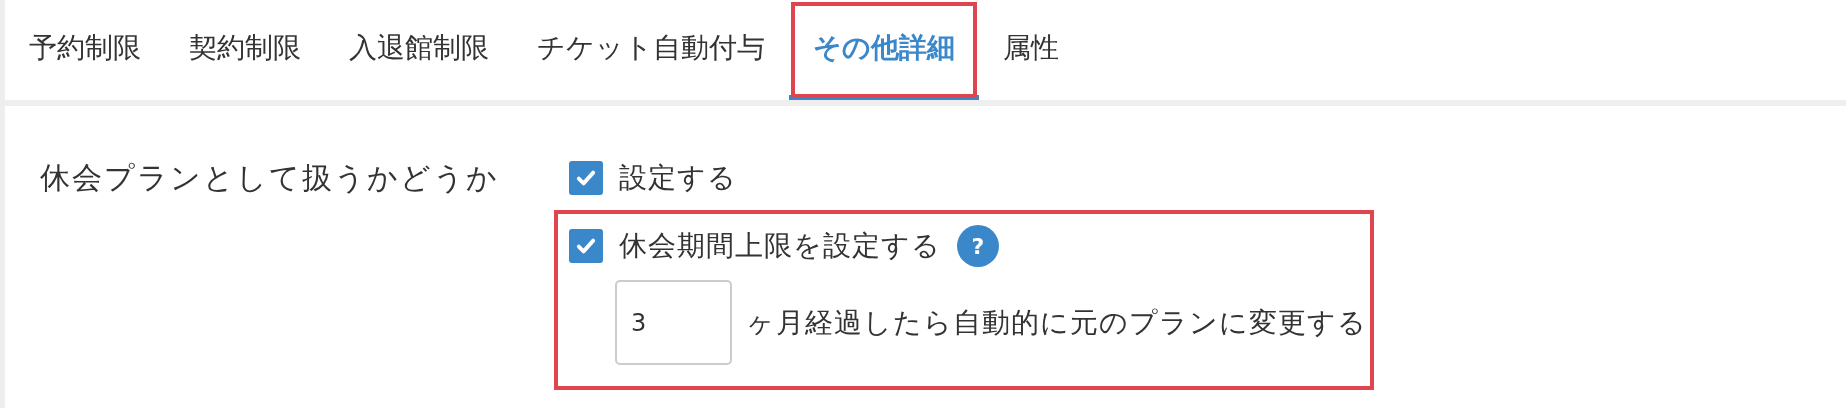  Describe the element at coordinates (419, 50) in the screenshot. I see `tab: 入退館制限` at that location.